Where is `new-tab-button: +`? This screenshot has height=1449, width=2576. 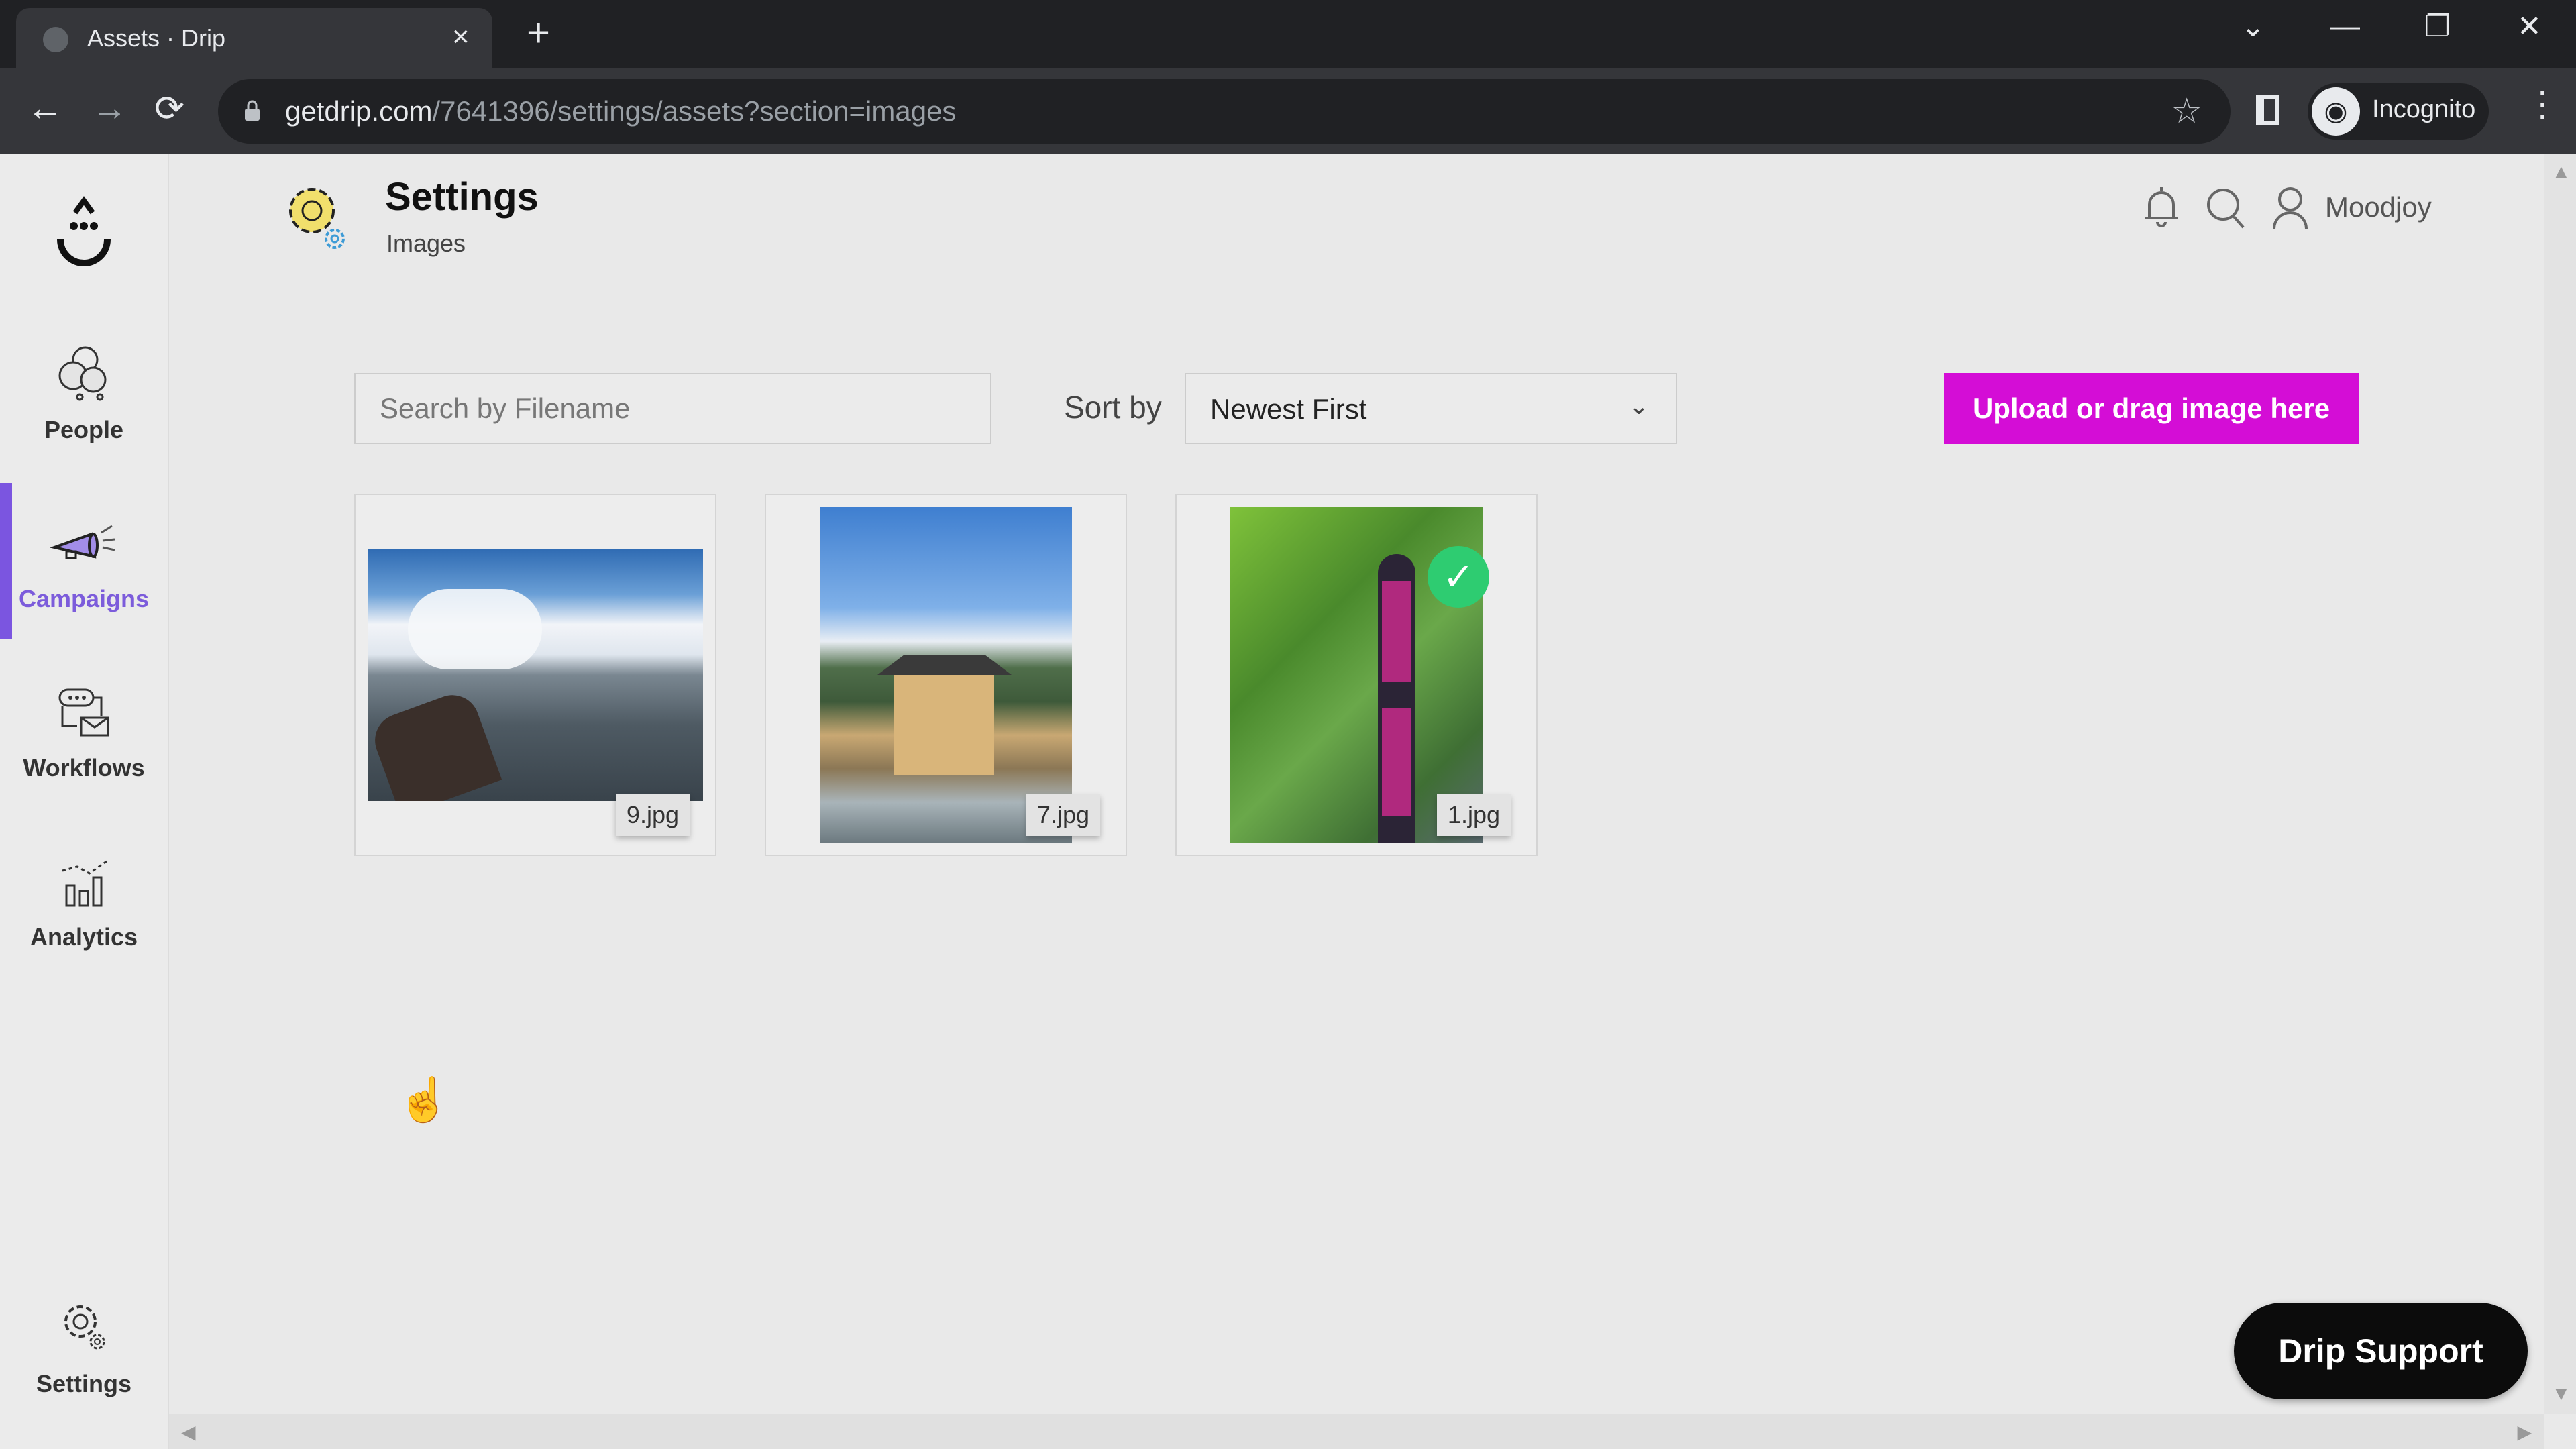
new-tab-button: + is located at coordinates (538, 32).